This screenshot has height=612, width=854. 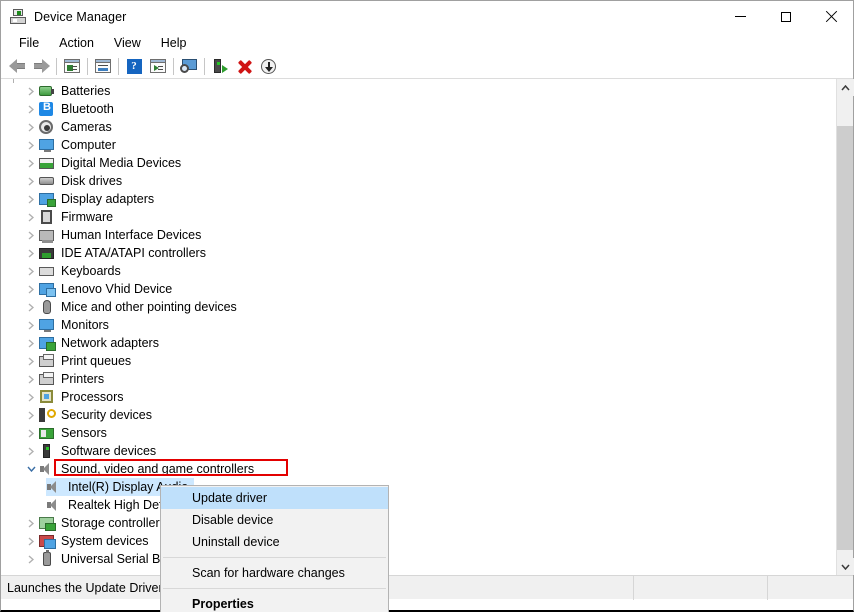 I want to click on properties-button, so click(x=103, y=66).